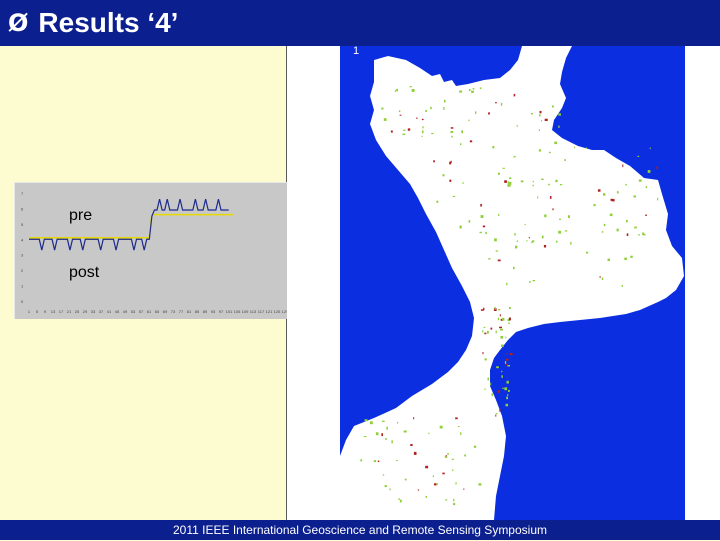  I want to click on x-tick-label: 45, so click(117, 311).